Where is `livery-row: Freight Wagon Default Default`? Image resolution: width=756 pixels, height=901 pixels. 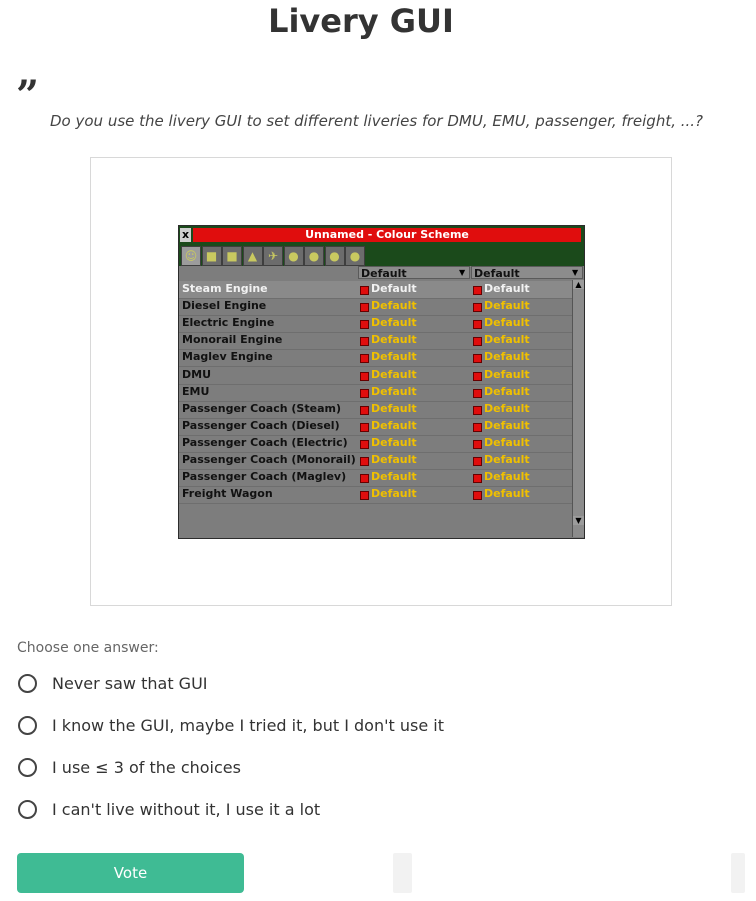 livery-row: Freight Wagon Default Default is located at coordinates (375, 495).